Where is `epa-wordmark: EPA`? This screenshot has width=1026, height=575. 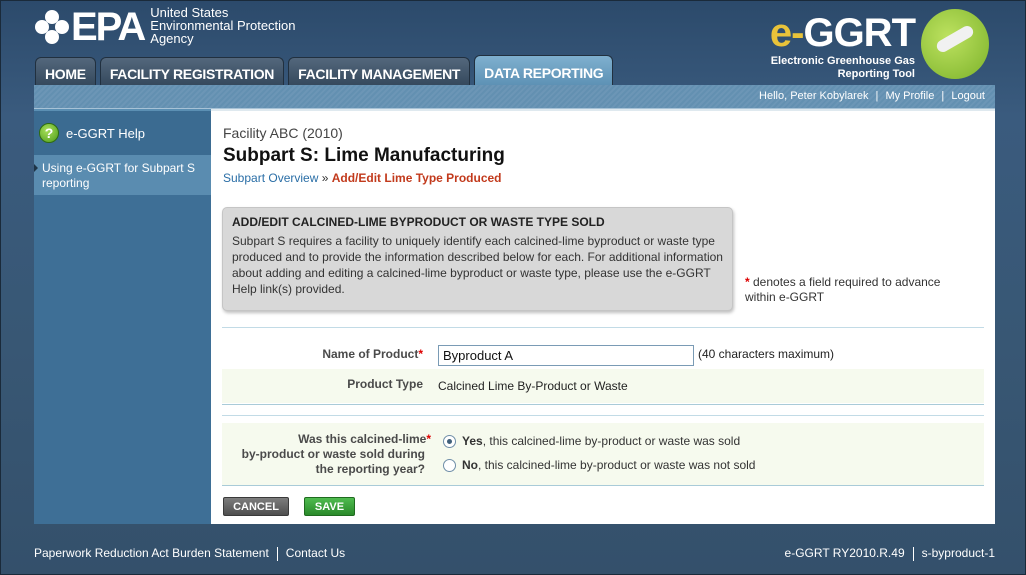 epa-wordmark: EPA is located at coordinates (108, 27).